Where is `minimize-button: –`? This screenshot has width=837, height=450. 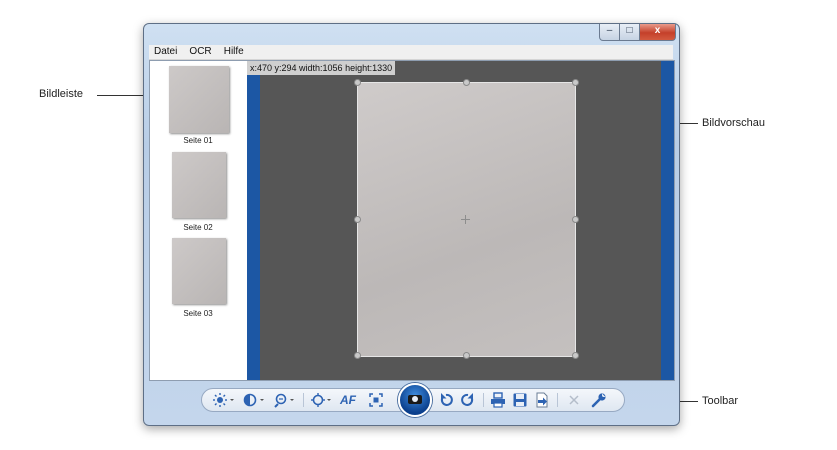
minimize-button: – is located at coordinates (609, 32).